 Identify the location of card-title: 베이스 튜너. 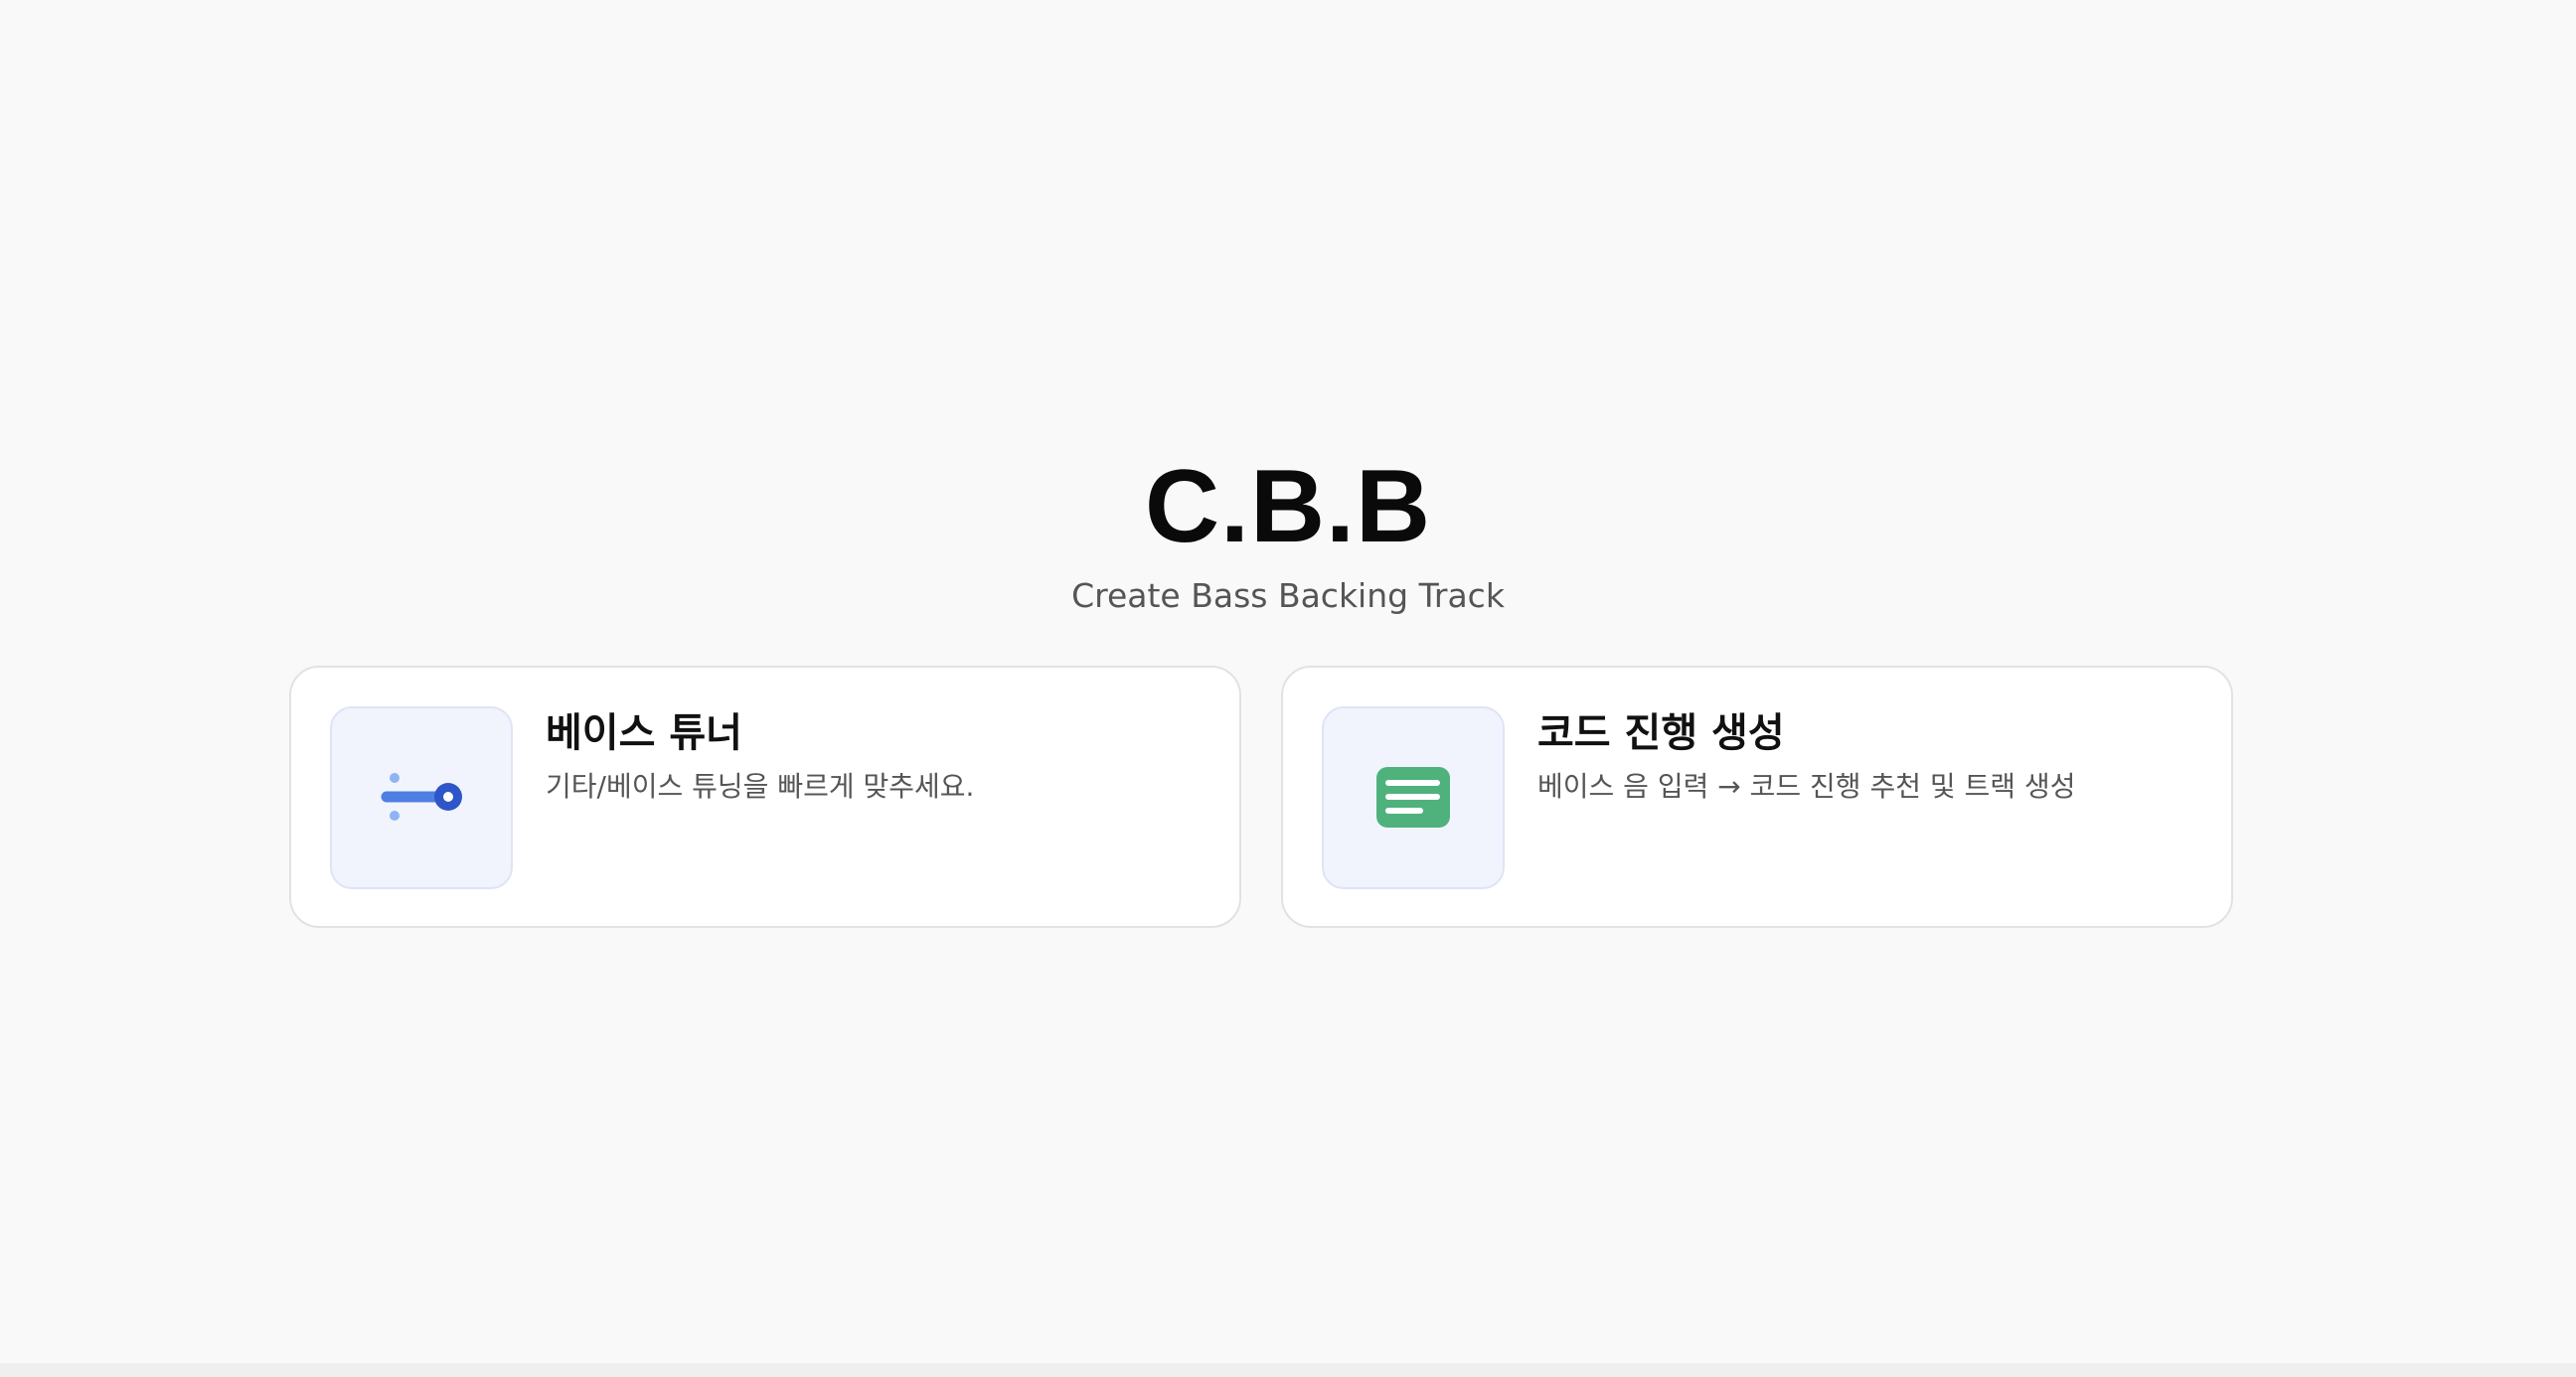
(644, 733).